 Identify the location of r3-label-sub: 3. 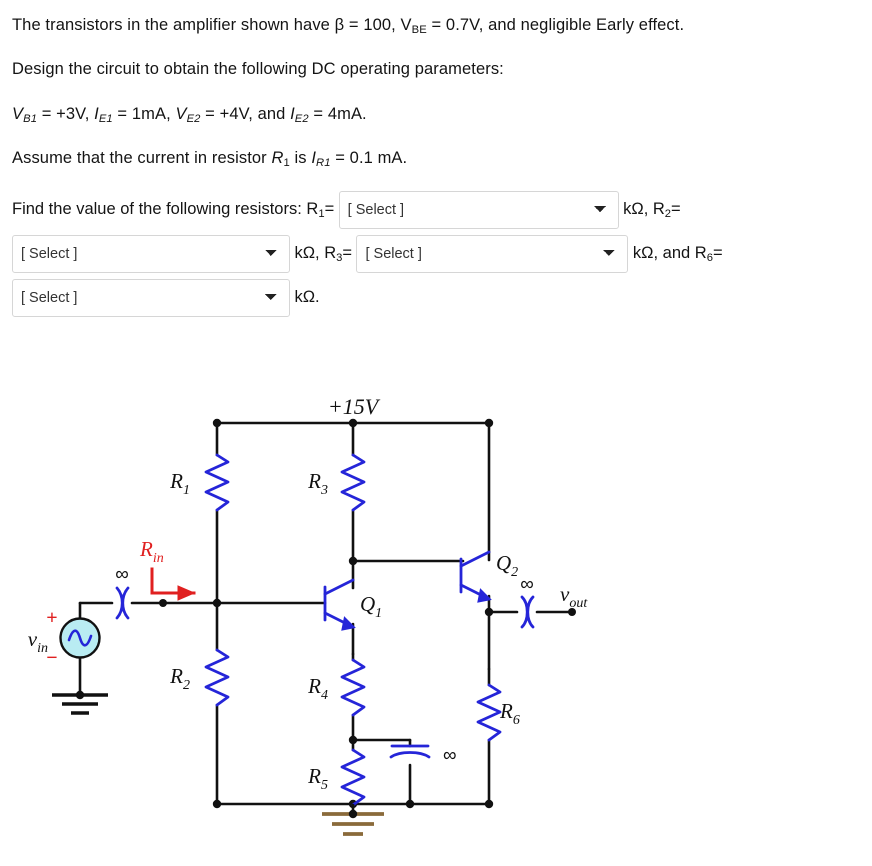
(339, 258).